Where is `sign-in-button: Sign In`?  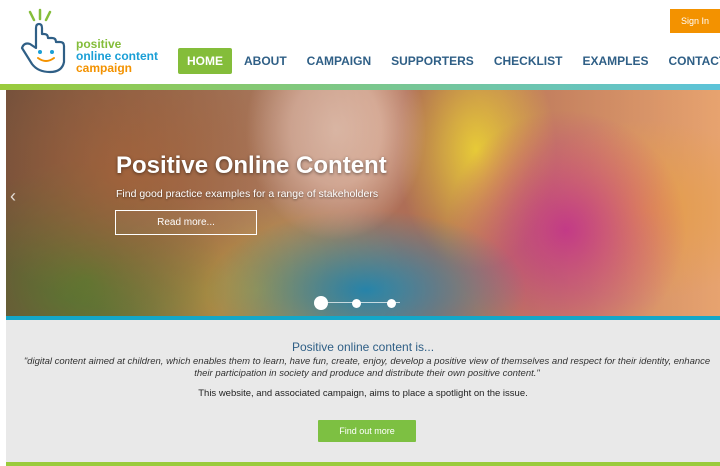 sign-in-button: Sign In is located at coordinates (695, 21).